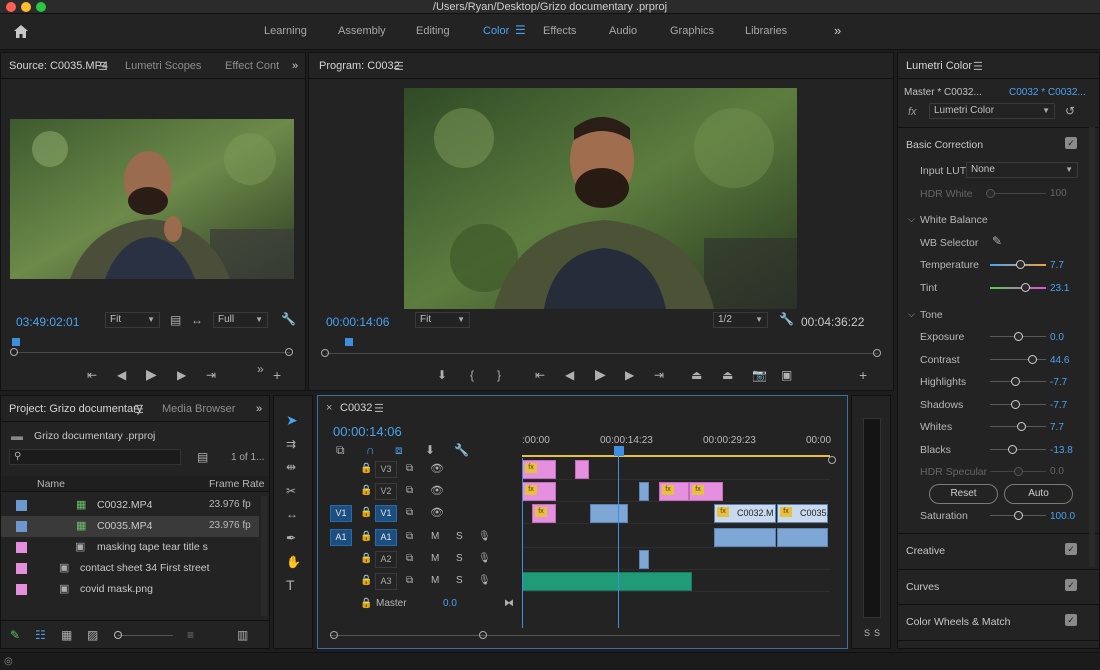 The width and height of the screenshot is (1100, 670). Describe the element at coordinates (483, 635) in the screenshot. I see `timeline-hscroll-right` at that location.